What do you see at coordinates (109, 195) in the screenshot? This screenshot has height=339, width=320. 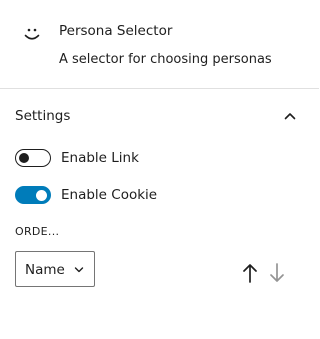 I see `enable-cookie-label: Enable Cookie` at bounding box center [109, 195].